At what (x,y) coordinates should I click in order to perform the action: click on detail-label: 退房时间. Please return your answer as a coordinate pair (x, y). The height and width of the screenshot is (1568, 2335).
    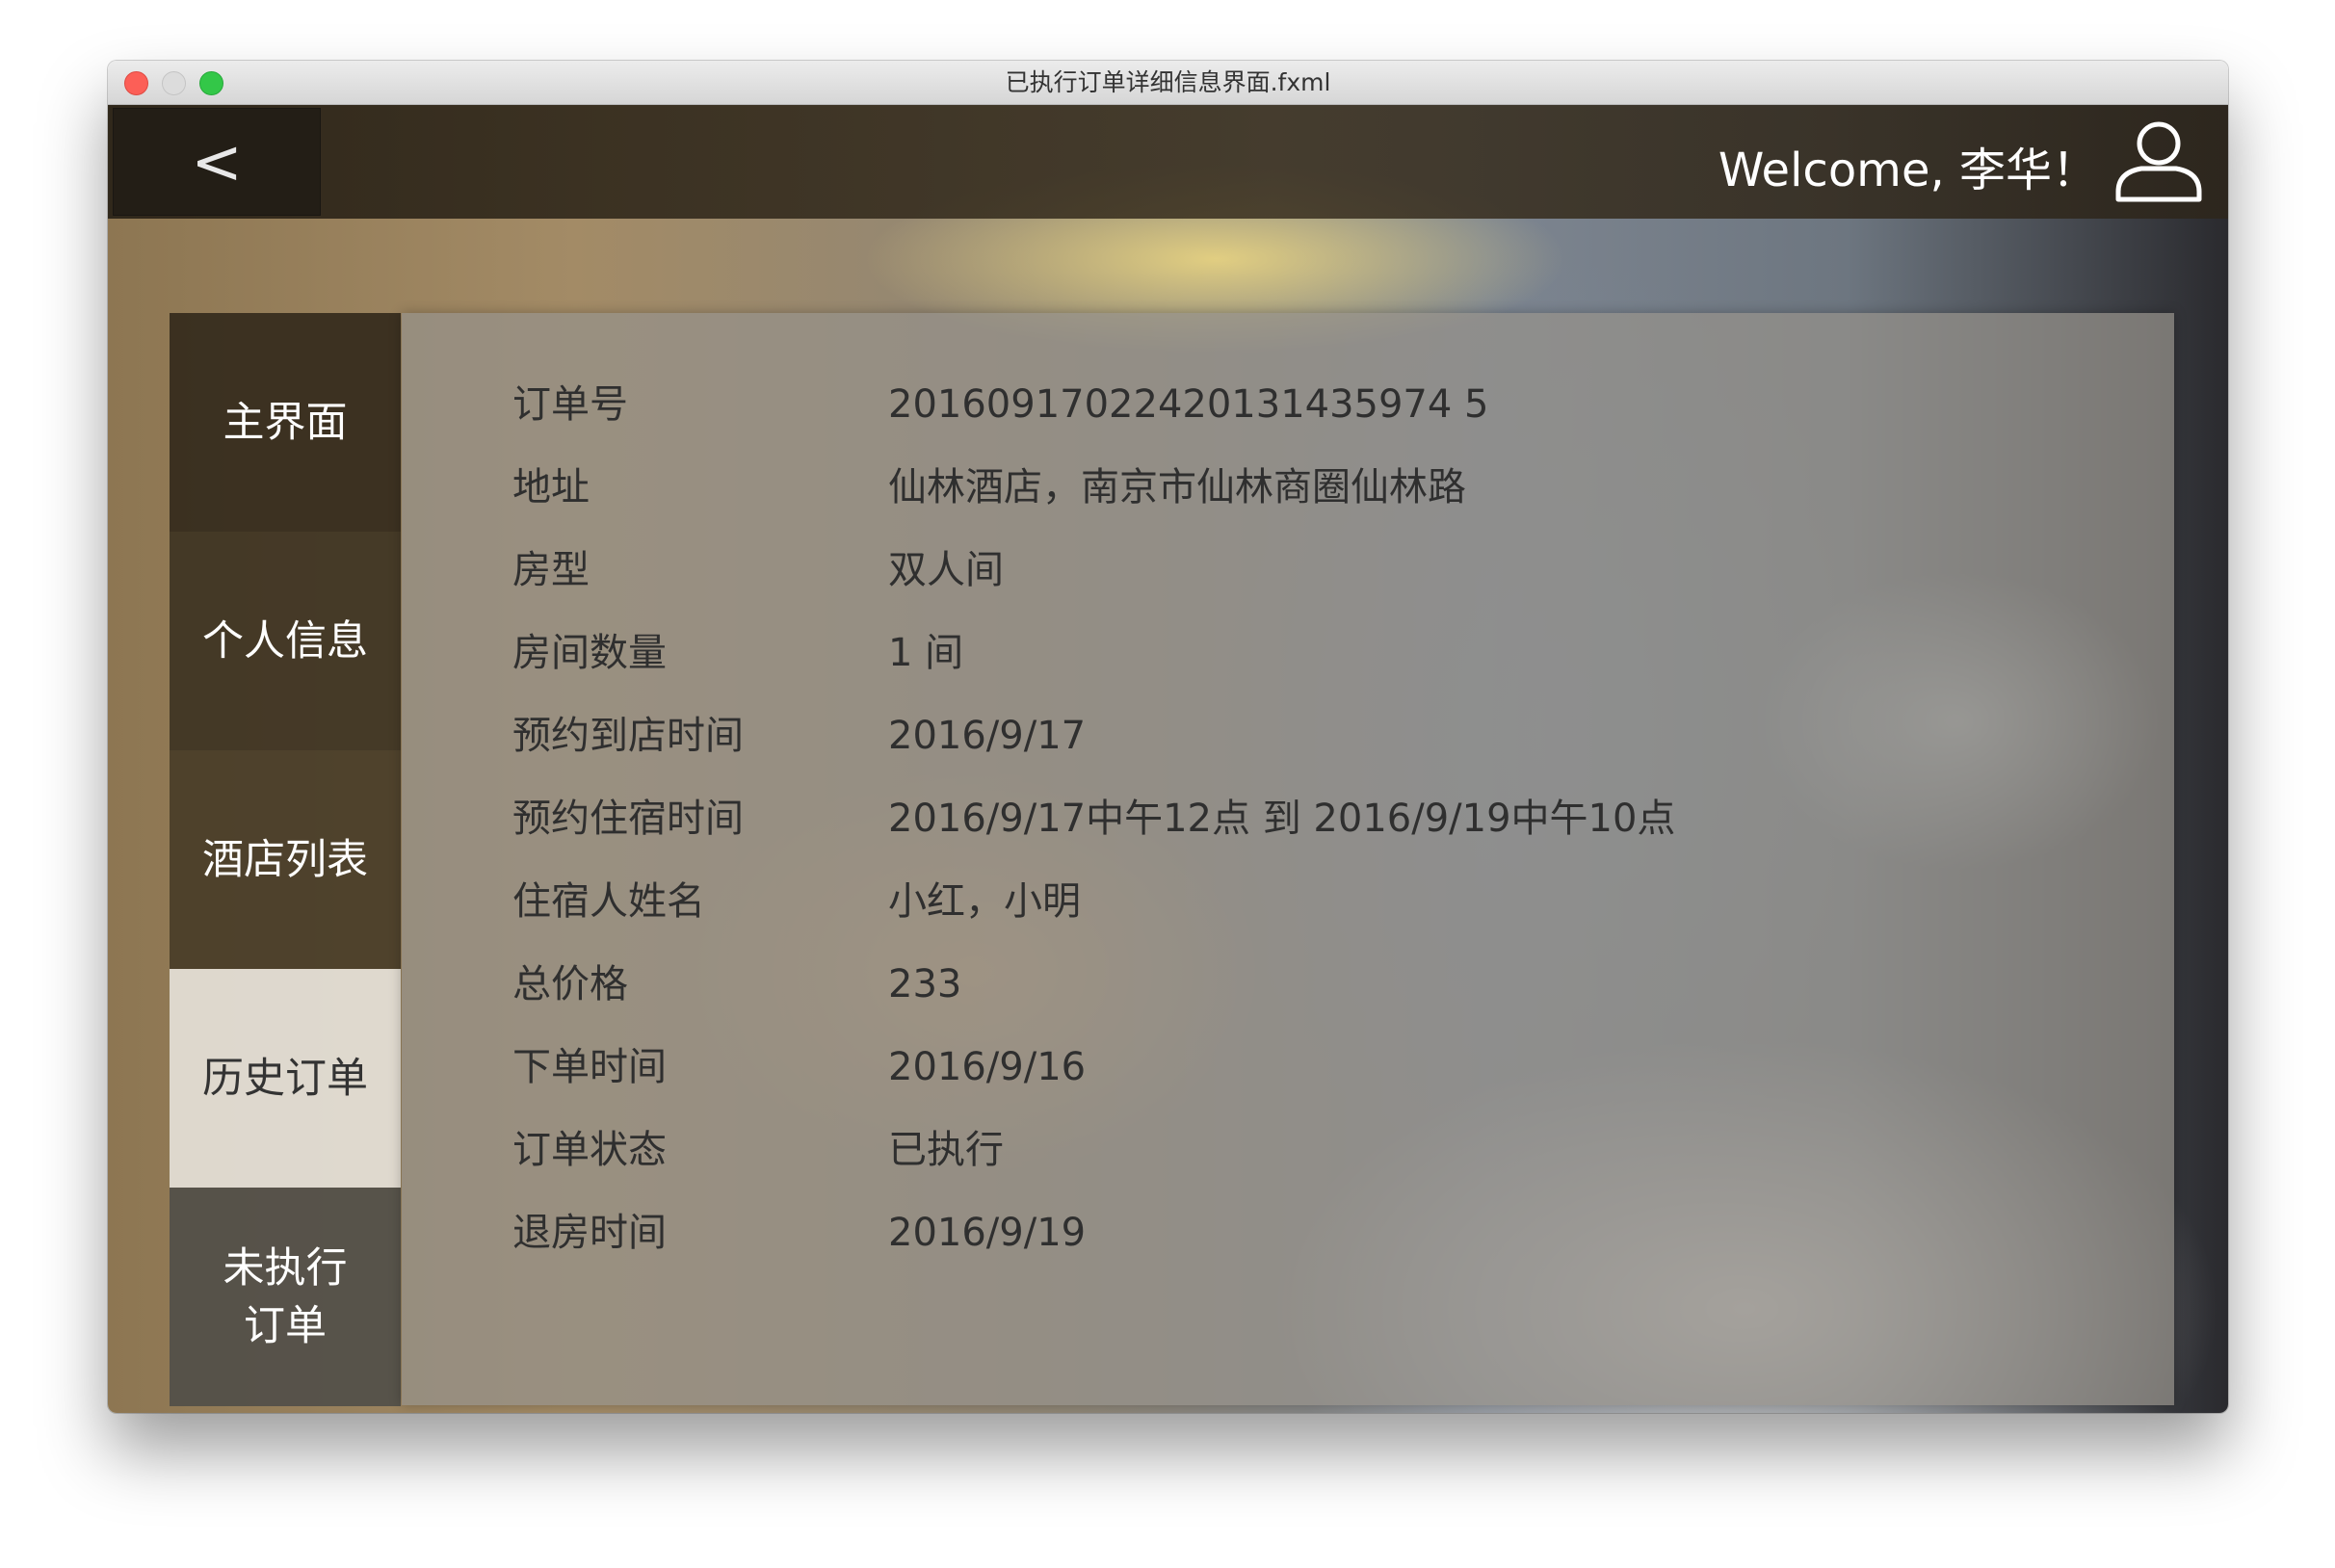
    Looking at the image, I should click on (589, 1233).